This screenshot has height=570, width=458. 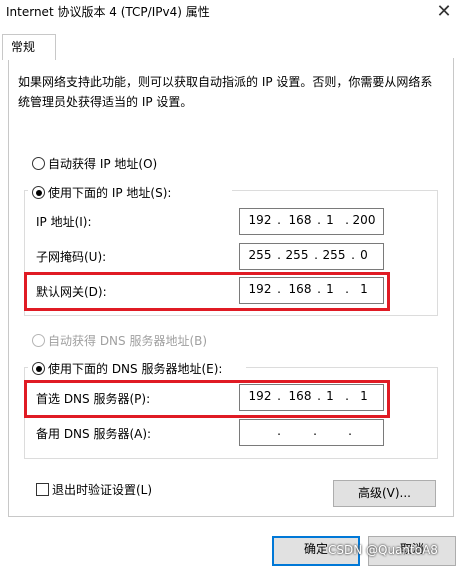 I want to click on ip-address-octet-2: 168, so click(x=300, y=220).